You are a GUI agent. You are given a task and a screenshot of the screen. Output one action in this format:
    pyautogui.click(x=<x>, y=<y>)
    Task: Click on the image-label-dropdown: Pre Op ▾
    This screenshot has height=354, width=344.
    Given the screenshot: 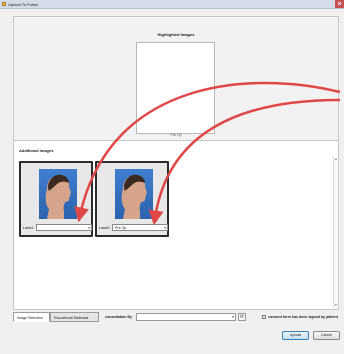 What is the action you would take?
    pyautogui.click(x=140, y=227)
    